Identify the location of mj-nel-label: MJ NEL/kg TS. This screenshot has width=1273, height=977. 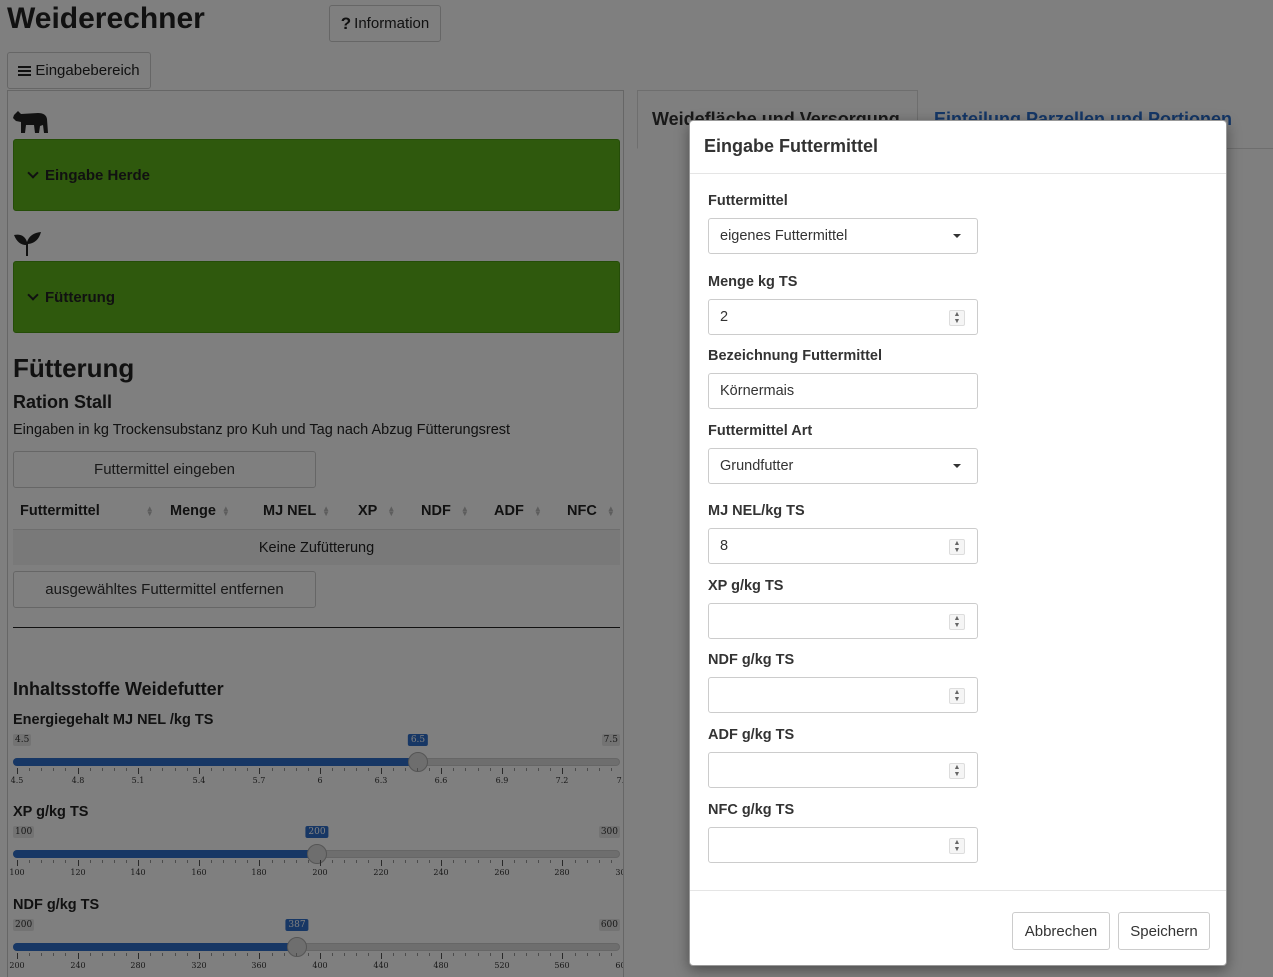
(756, 511).